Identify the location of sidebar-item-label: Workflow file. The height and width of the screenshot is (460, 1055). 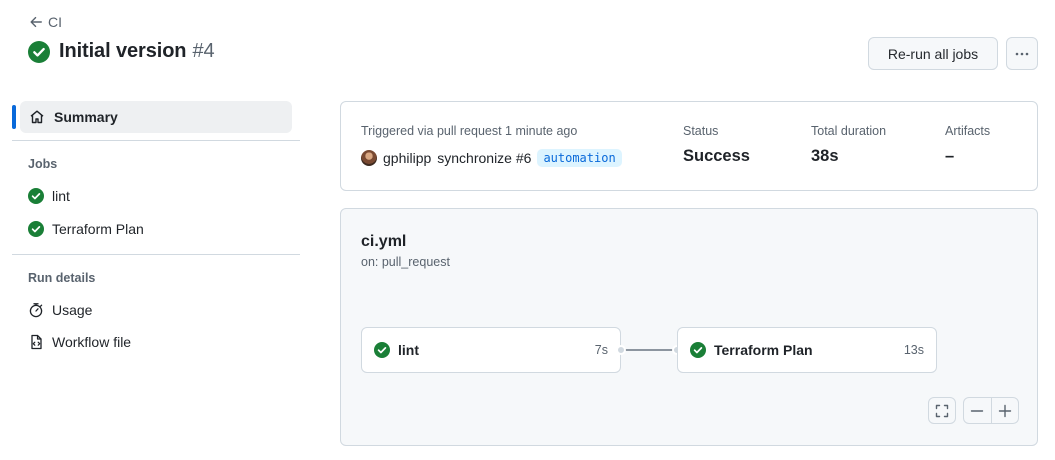
(92, 342).